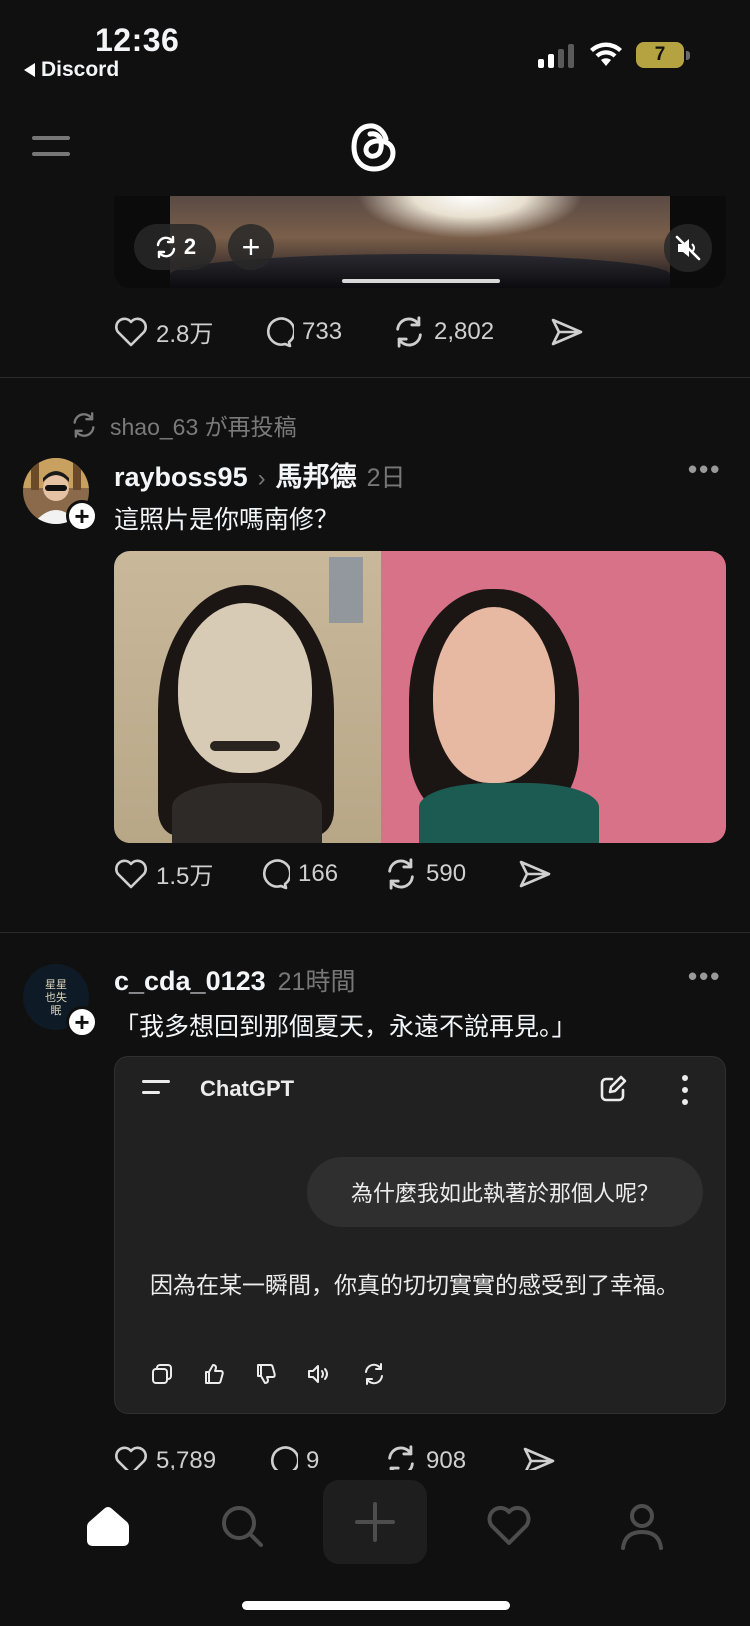 The width and height of the screenshot is (750, 1626). I want to click on tab-search, so click(242, 1526).